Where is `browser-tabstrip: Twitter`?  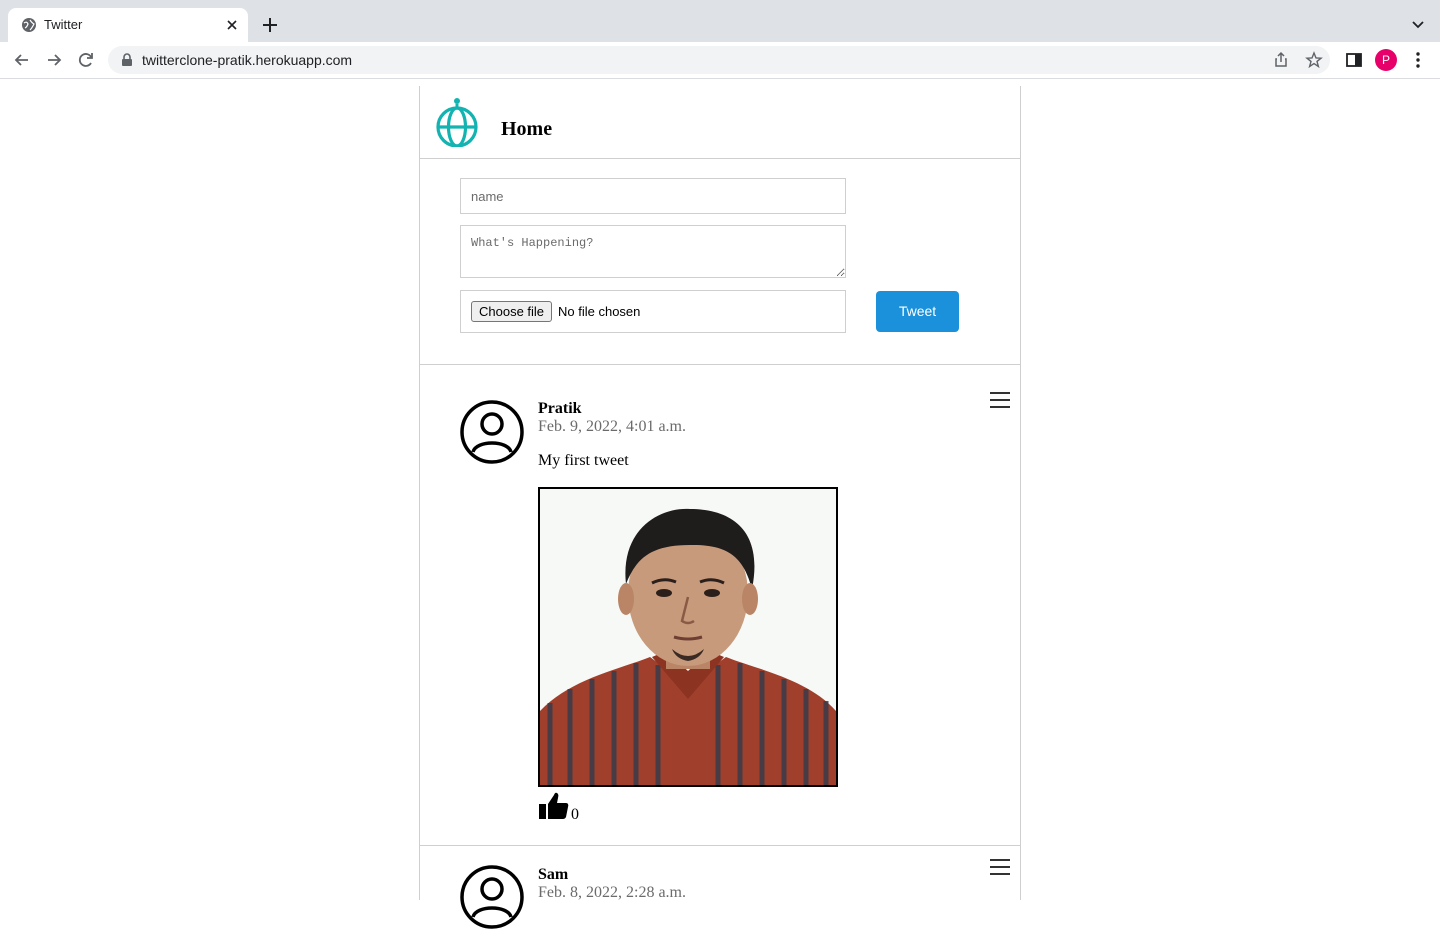
browser-tabstrip: Twitter is located at coordinates (720, 21).